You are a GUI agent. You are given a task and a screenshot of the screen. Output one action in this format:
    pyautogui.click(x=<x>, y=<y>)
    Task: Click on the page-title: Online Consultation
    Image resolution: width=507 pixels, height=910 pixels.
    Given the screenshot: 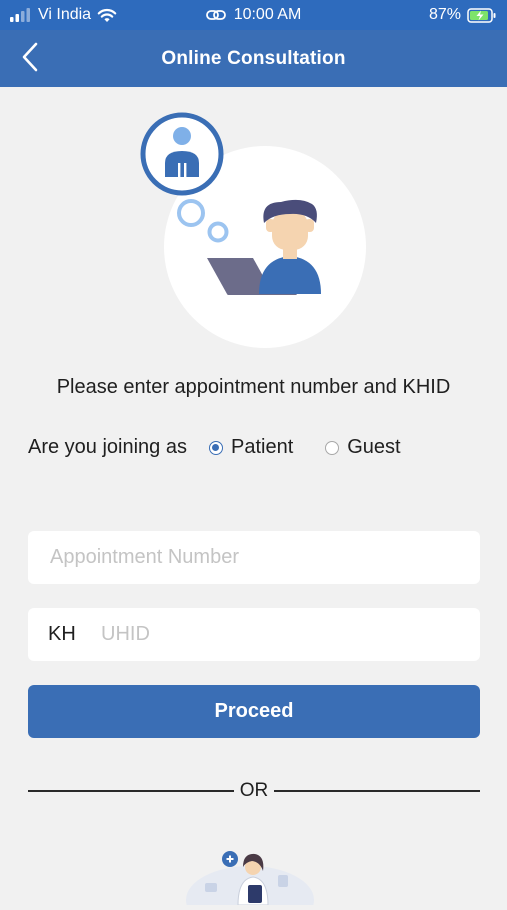 What is the action you would take?
    pyautogui.click(x=253, y=58)
    